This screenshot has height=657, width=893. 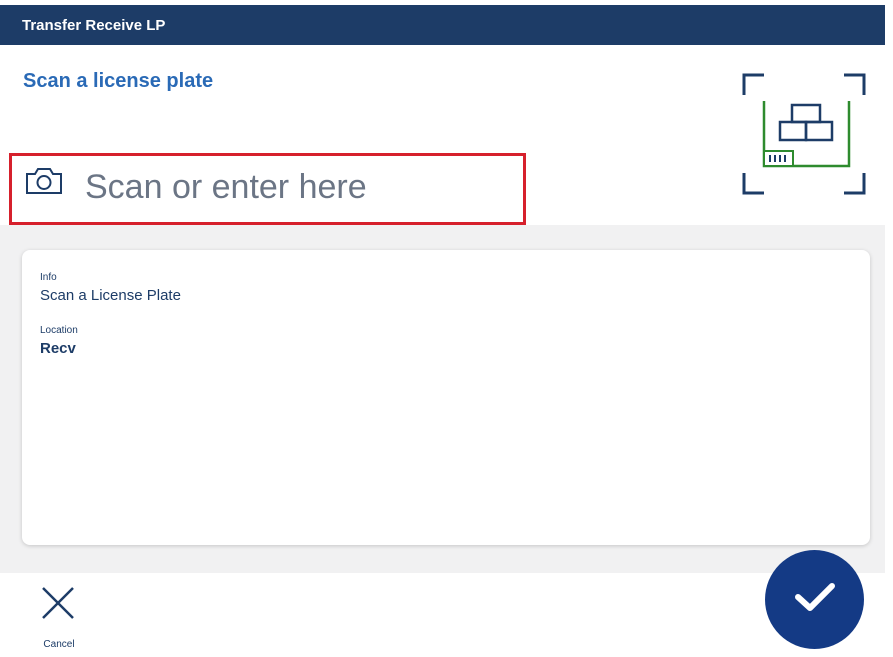 I want to click on license-plate-scan-icon, so click(x=805, y=136).